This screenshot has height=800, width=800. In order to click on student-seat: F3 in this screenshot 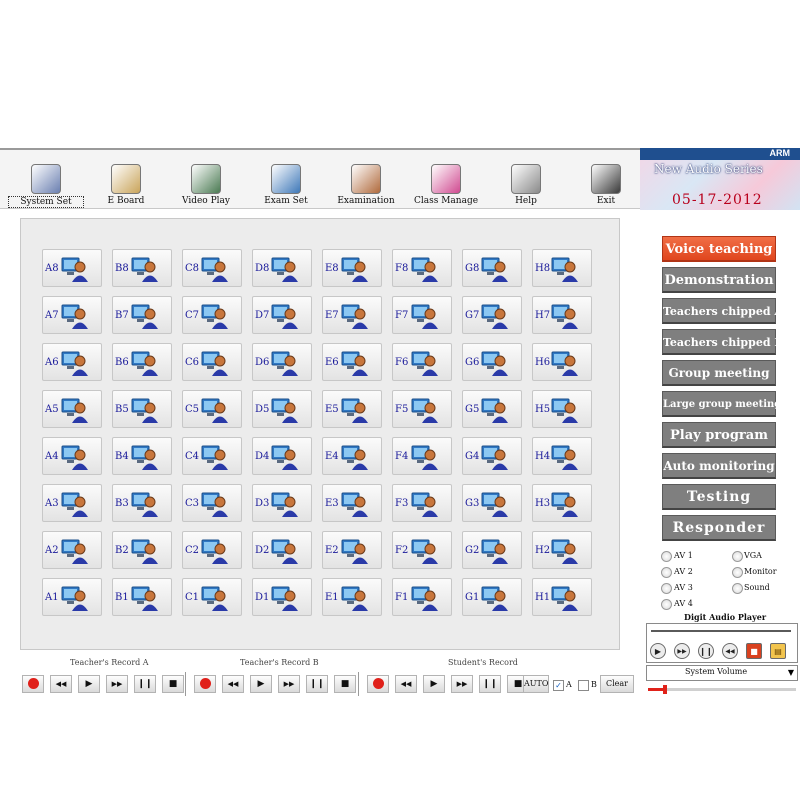, I will do `click(422, 503)`.